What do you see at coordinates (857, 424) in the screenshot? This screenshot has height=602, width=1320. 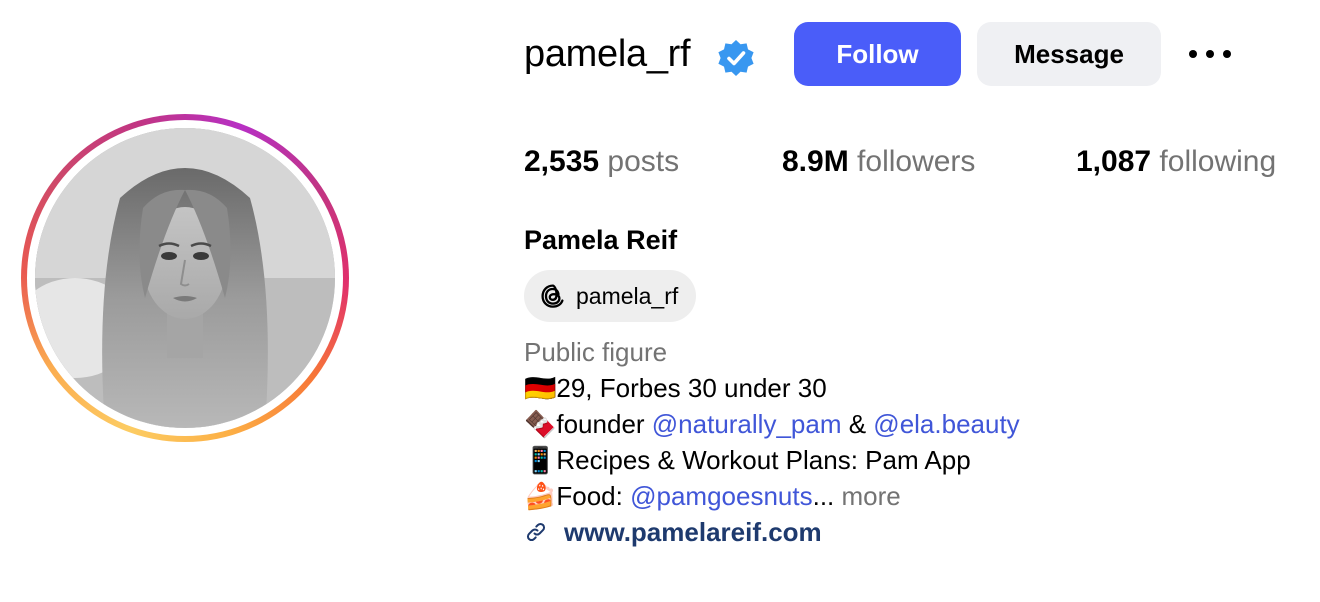 I see `bio-text: &` at bounding box center [857, 424].